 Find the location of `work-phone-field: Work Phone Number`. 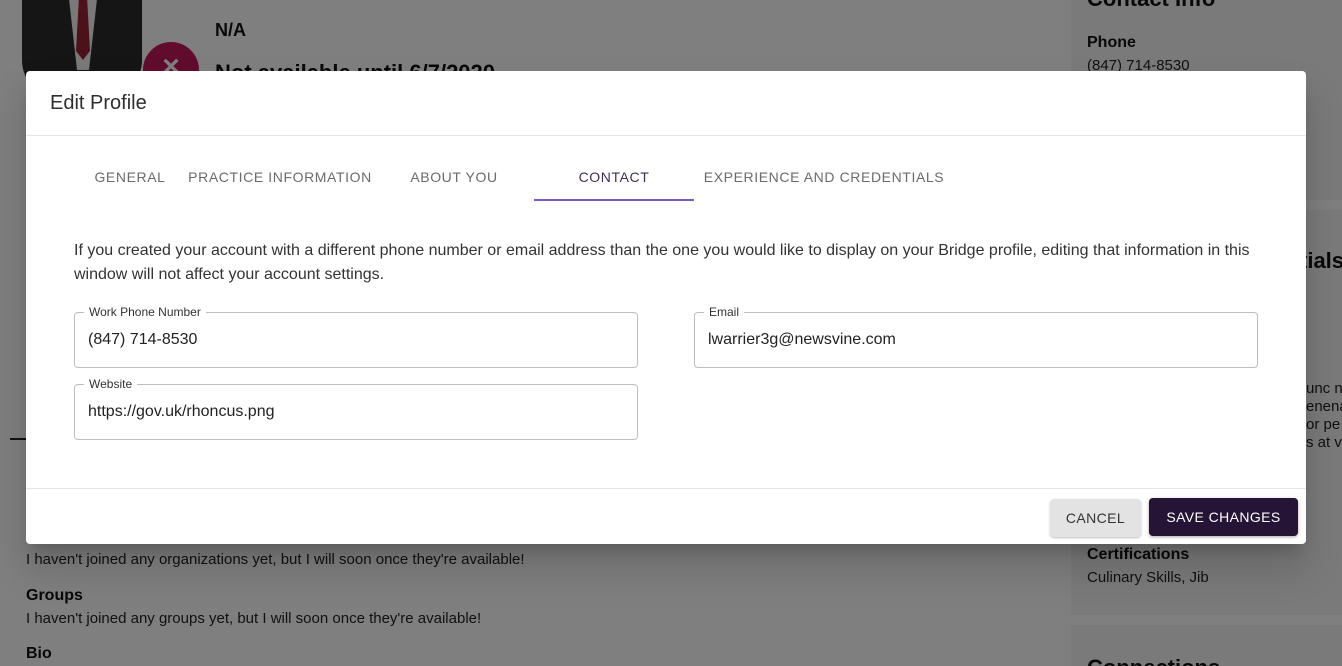

work-phone-field: Work Phone Number is located at coordinates (356, 336).